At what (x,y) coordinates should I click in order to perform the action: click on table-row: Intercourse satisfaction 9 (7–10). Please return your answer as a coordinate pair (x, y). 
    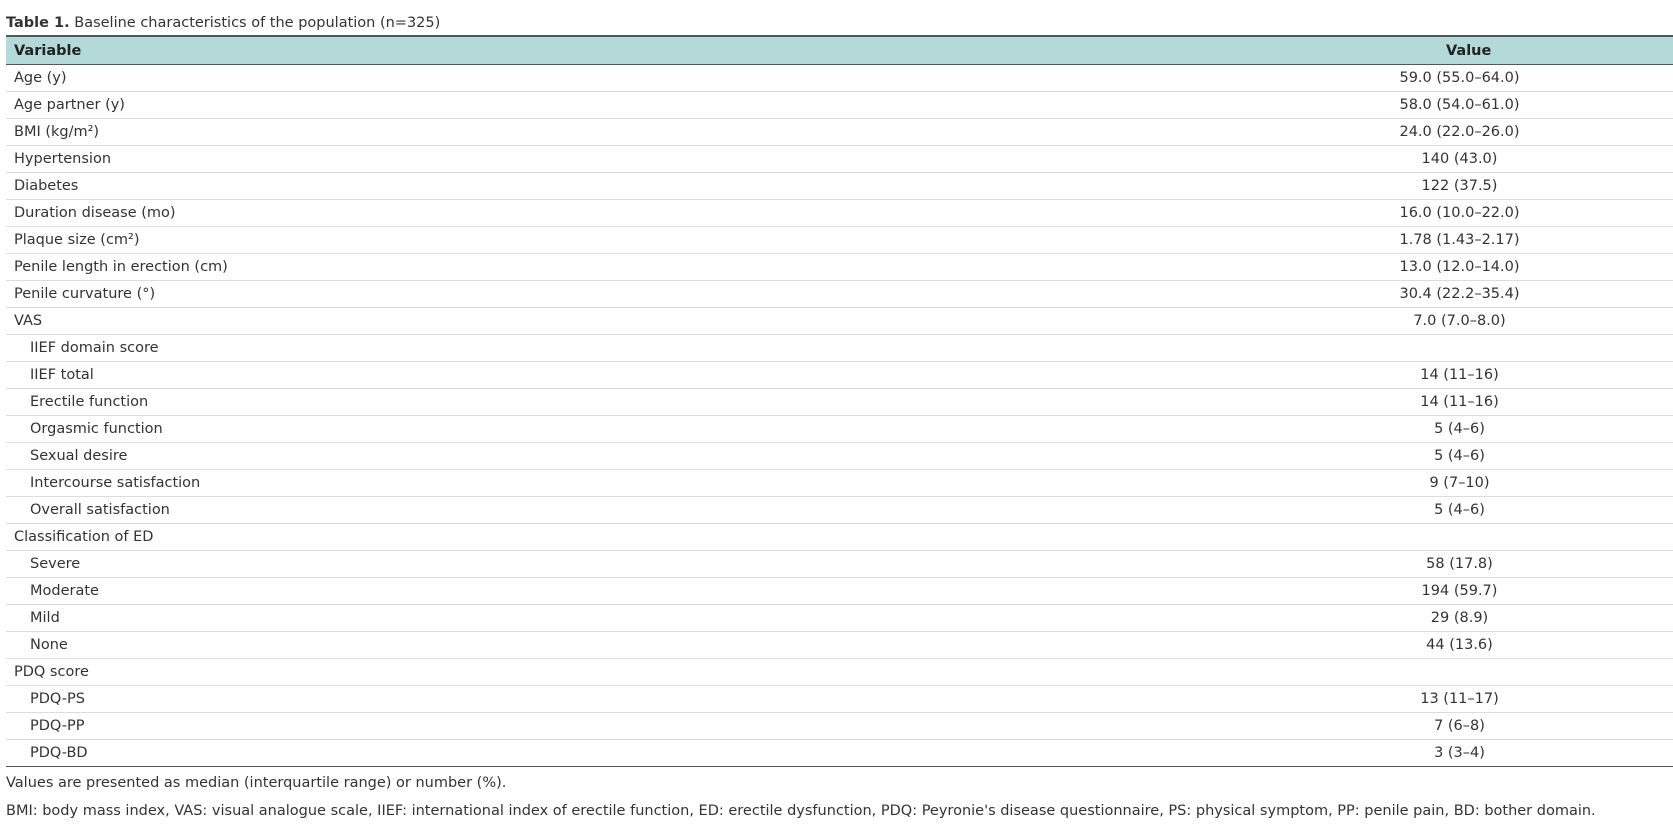
    Looking at the image, I should click on (839, 483).